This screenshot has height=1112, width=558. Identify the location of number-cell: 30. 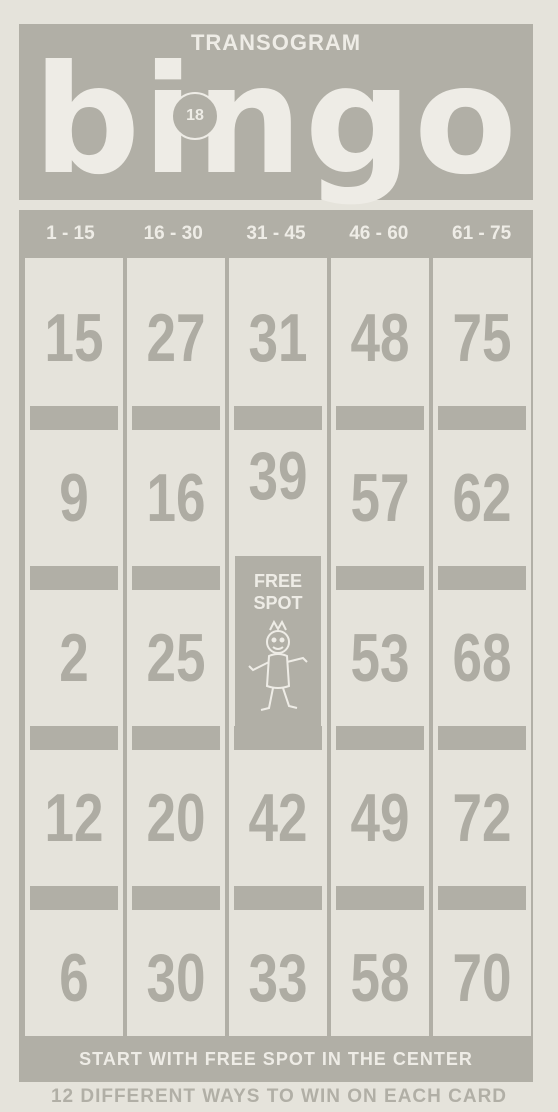
(176, 978).